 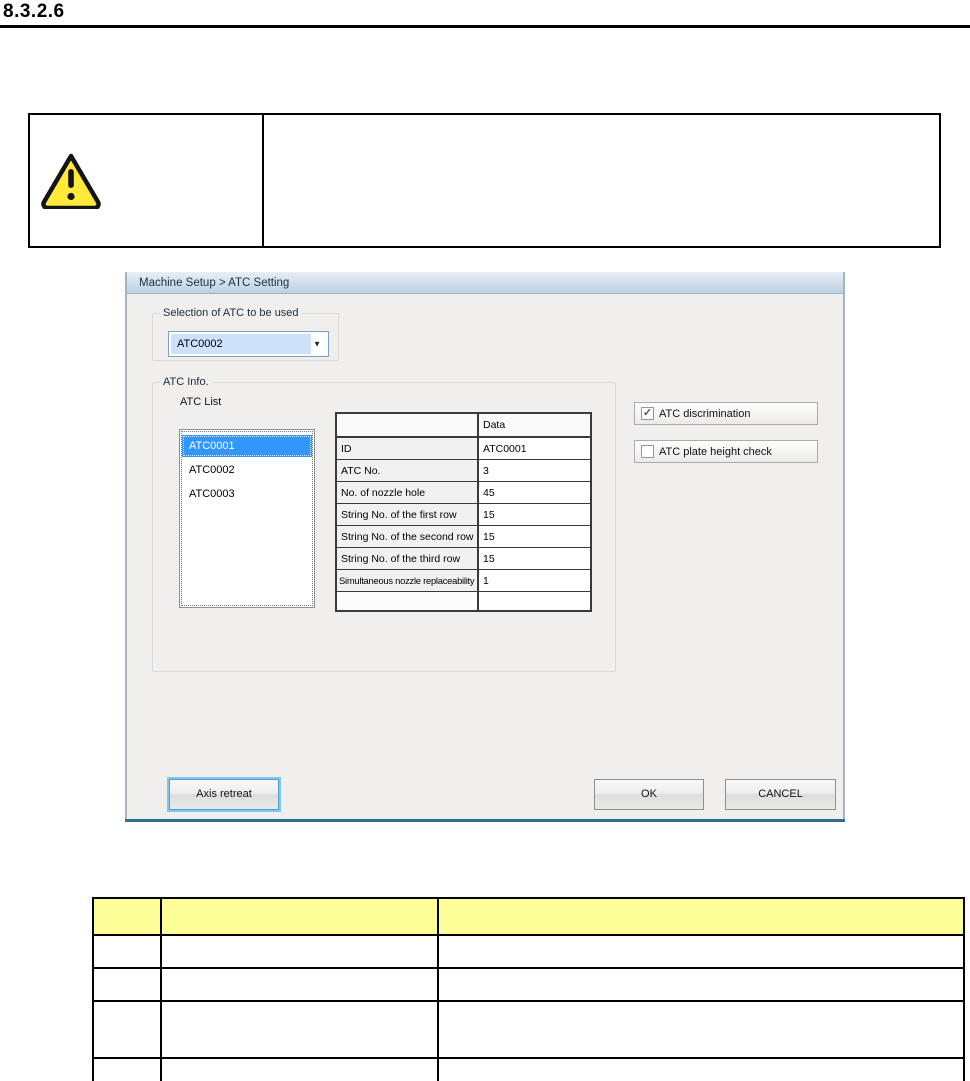 I want to click on checkbox-label: ATC discrimination, so click(x=705, y=413).